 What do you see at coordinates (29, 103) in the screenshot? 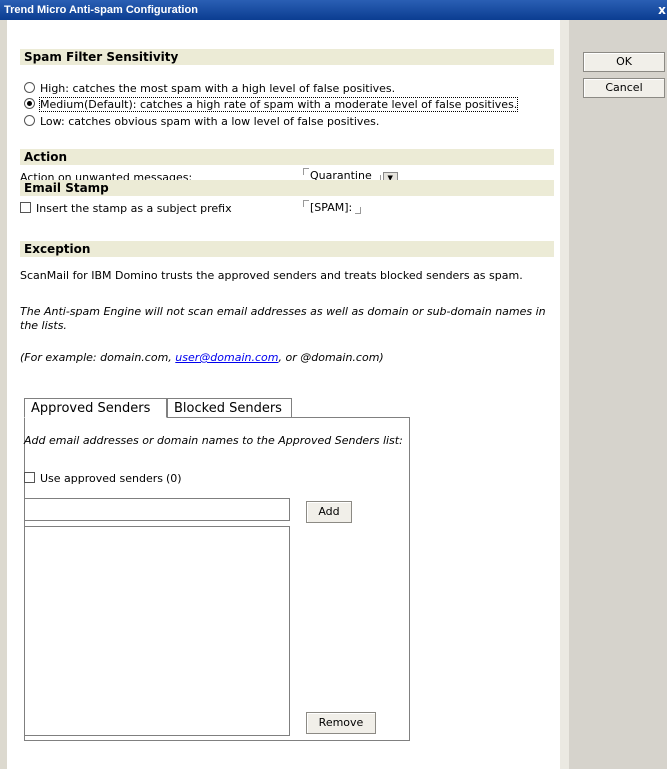
I see `radio-button-selected` at bounding box center [29, 103].